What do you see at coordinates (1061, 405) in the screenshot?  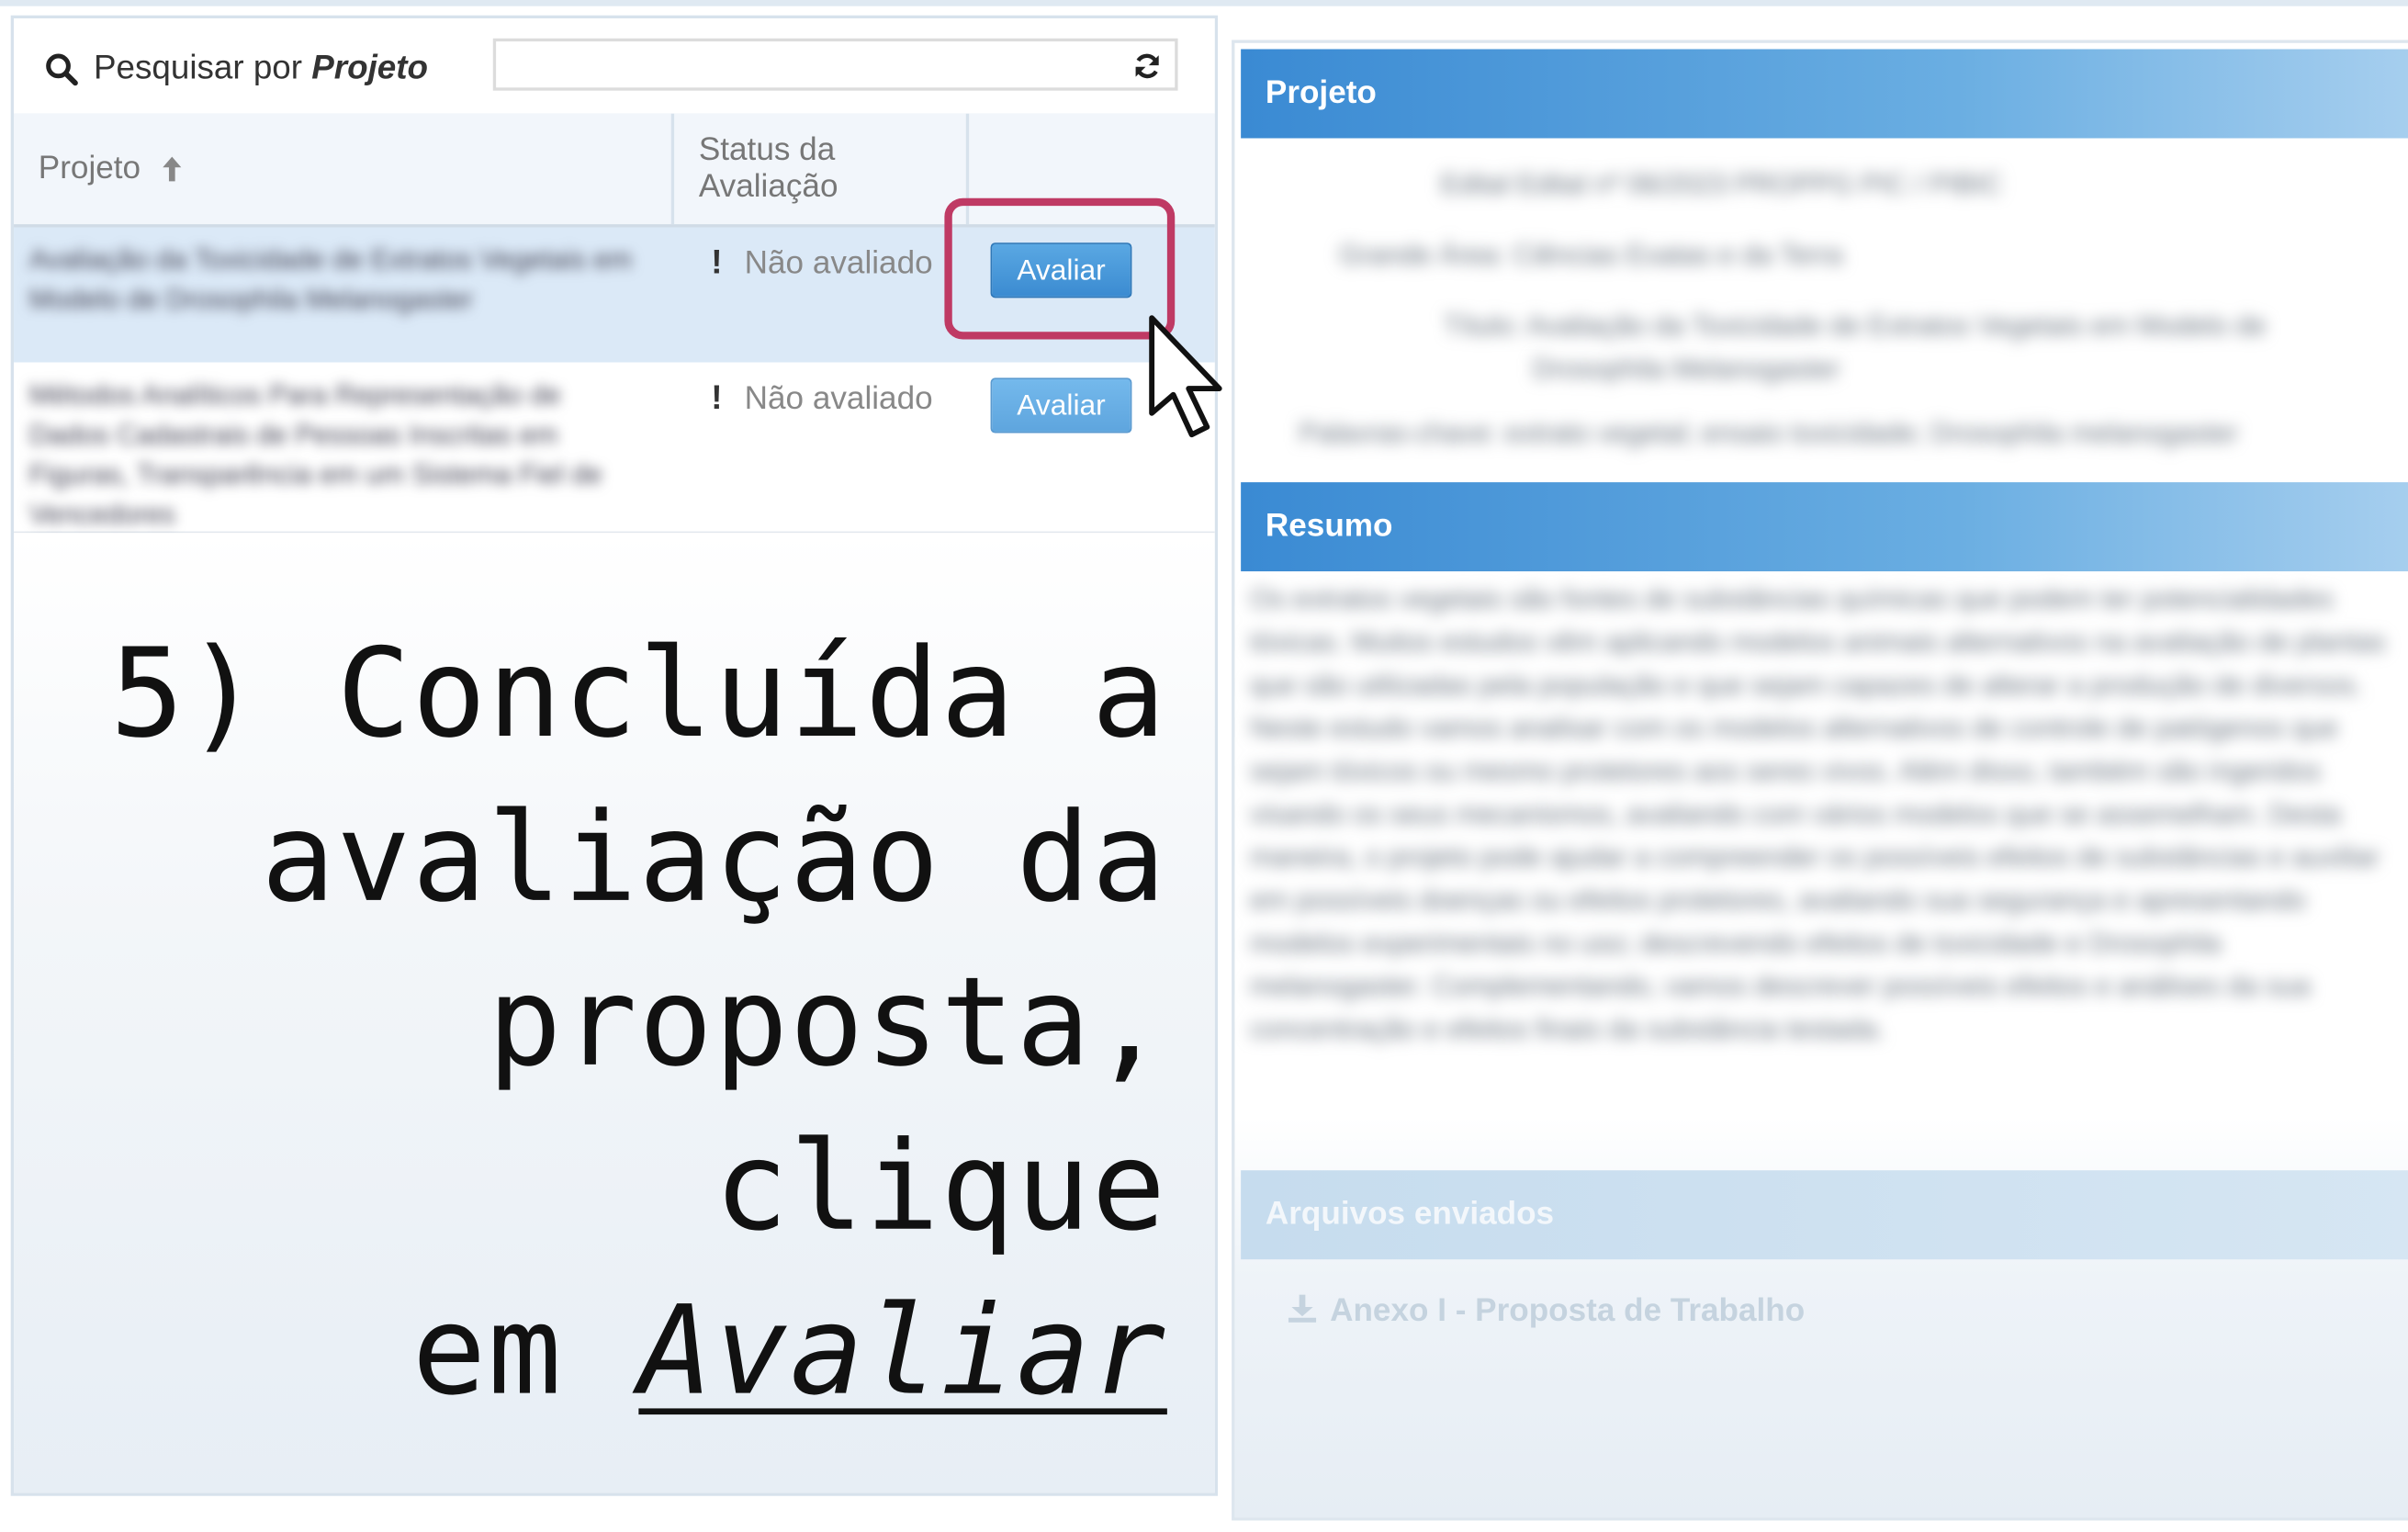 I see `avaliar-button: Avaliar` at bounding box center [1061, 405].